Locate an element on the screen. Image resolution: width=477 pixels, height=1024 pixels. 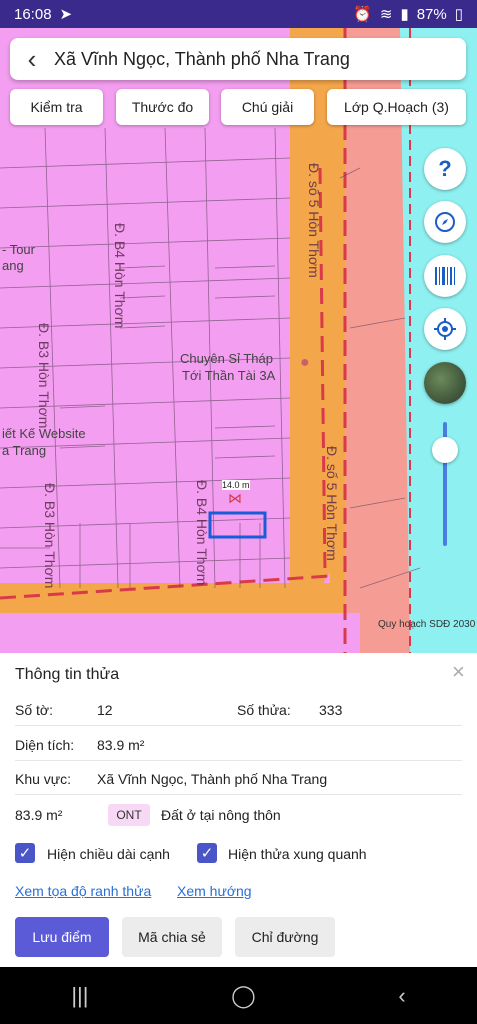
poi-shop-line1: Chuyên Sỉ Tháp is located at coordinates (226, 358).